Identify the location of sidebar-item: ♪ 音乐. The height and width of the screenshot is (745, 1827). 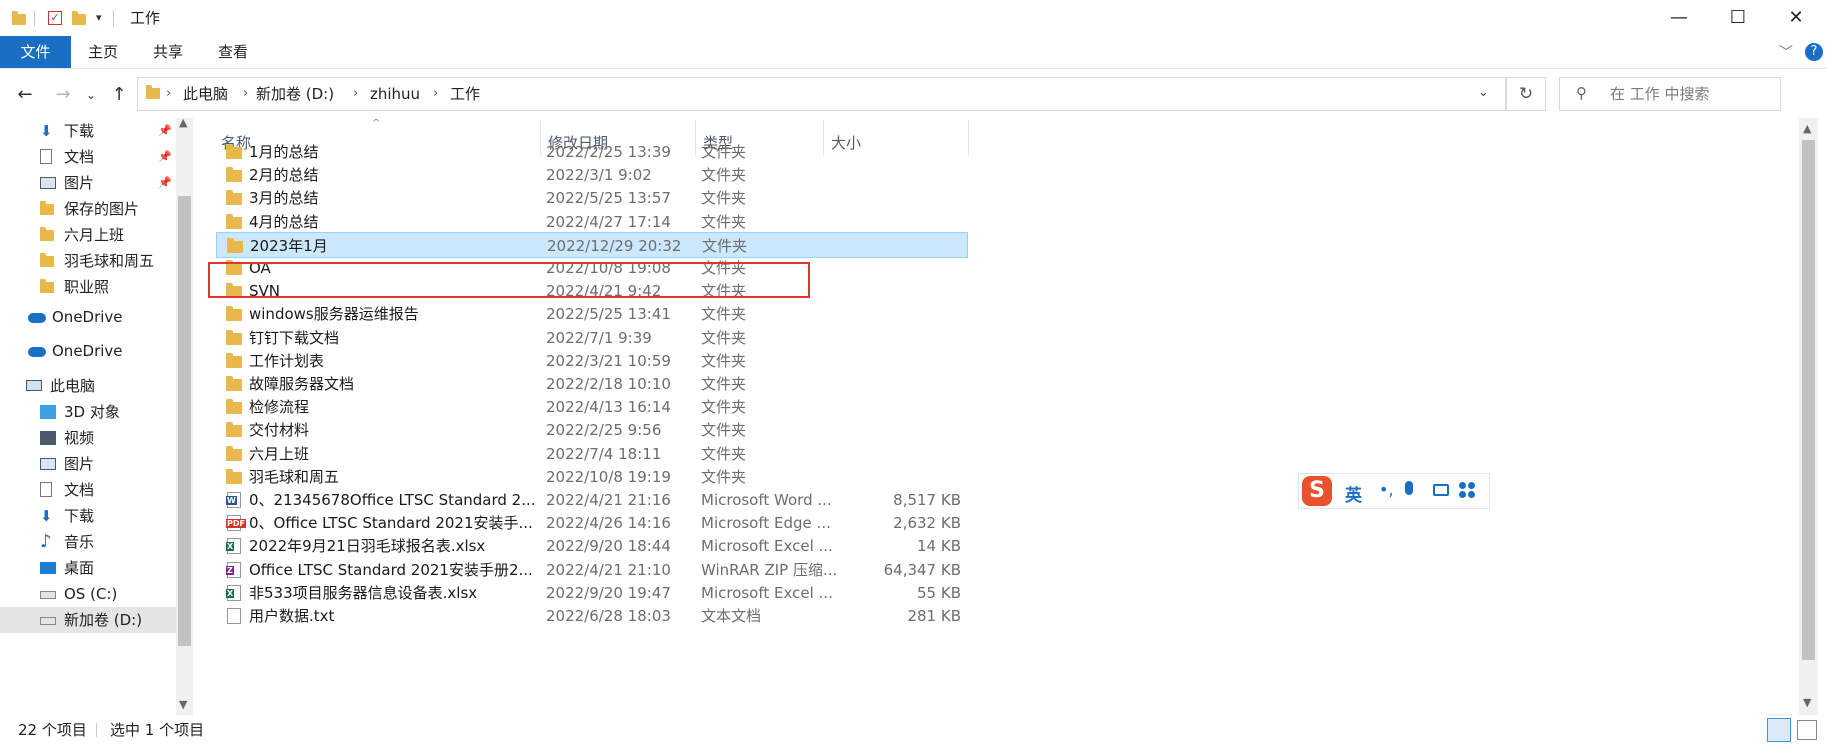
(88, 542).